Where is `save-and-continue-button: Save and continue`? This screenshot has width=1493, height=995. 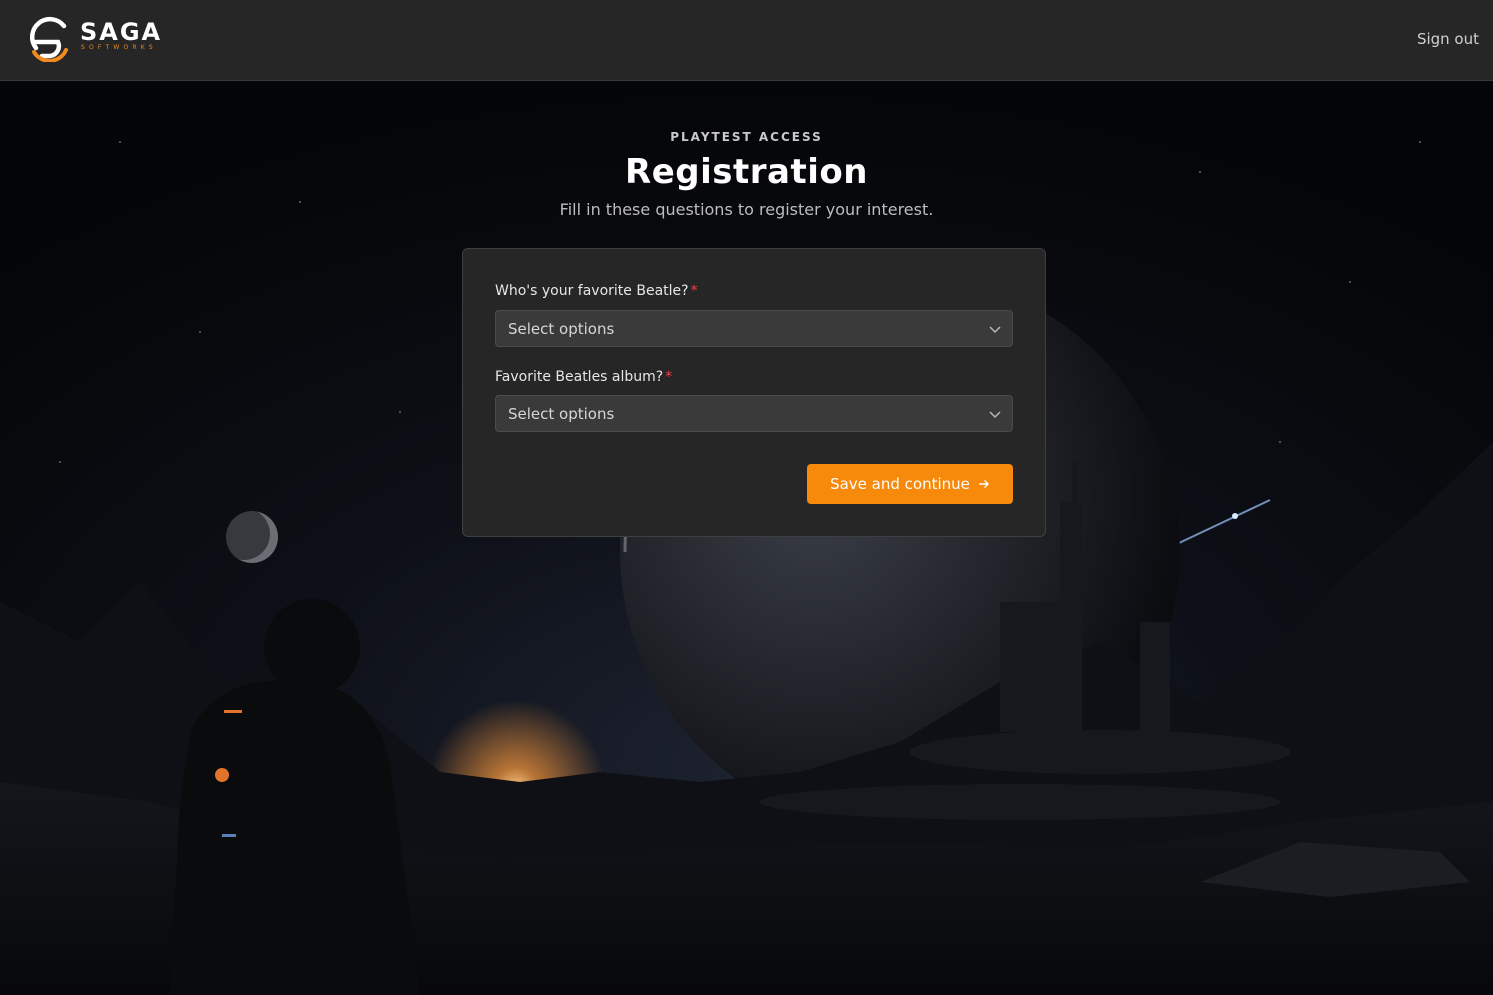 save-and-continue-button: Save and continue is located at coordinates (910, 484).